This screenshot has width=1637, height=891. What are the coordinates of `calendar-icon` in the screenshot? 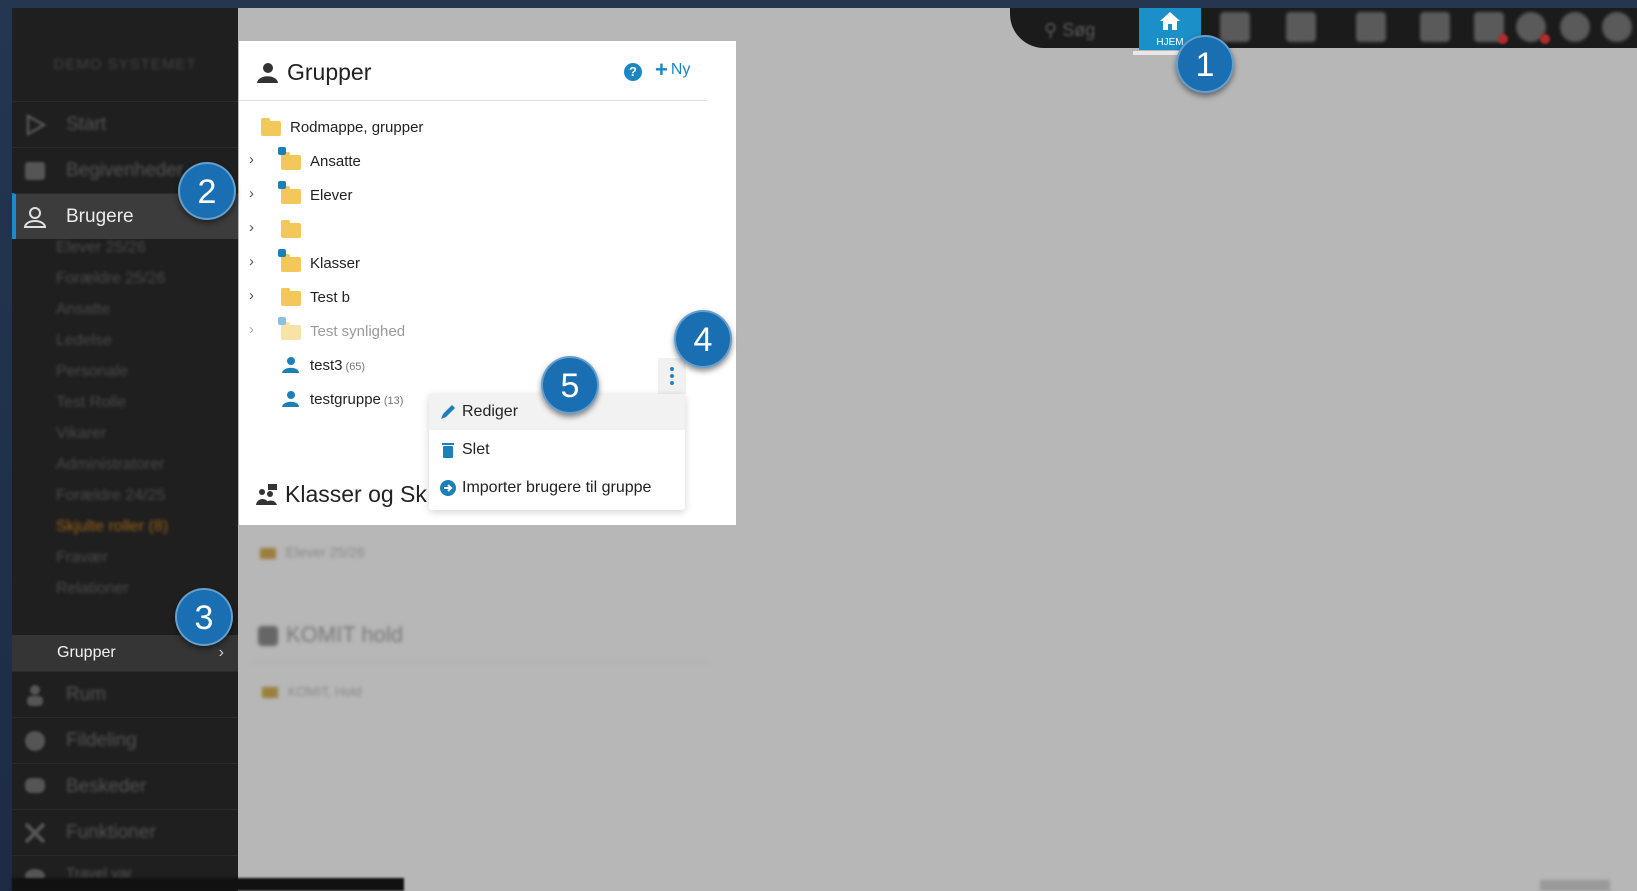 It's located at (35, 170).